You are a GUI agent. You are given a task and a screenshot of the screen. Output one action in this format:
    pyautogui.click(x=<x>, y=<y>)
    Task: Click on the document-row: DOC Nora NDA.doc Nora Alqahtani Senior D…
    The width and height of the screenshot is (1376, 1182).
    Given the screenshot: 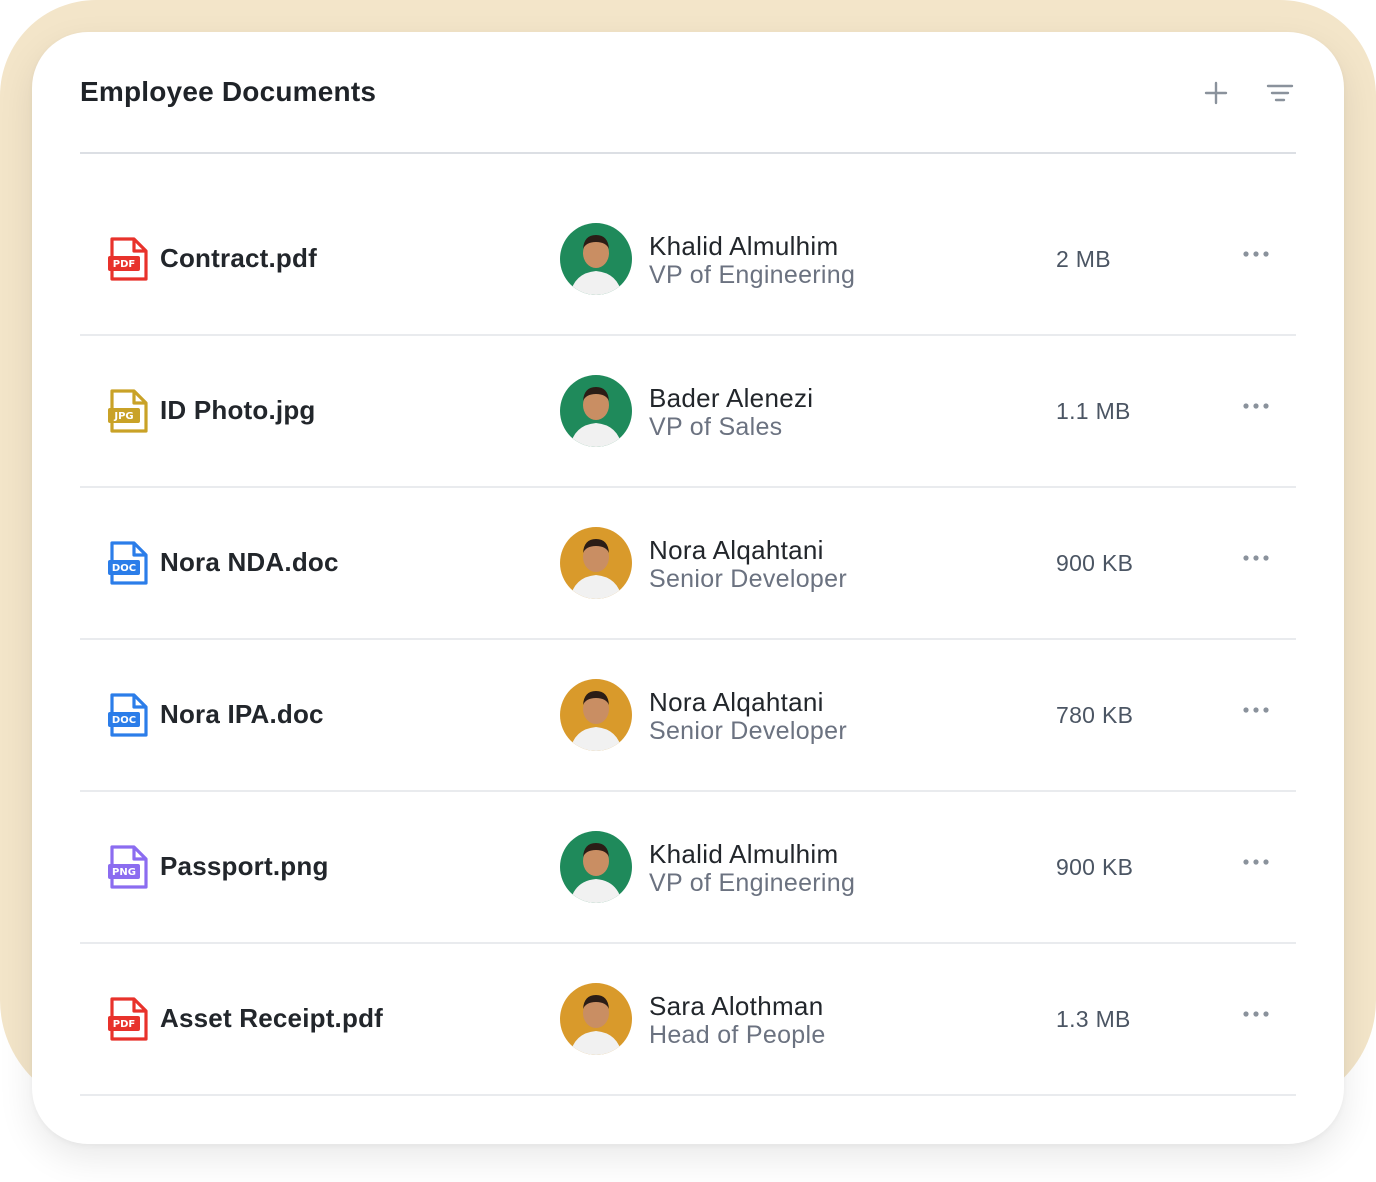 What is the action you would take?
    pyautogui.click(x=688, y=564)
    